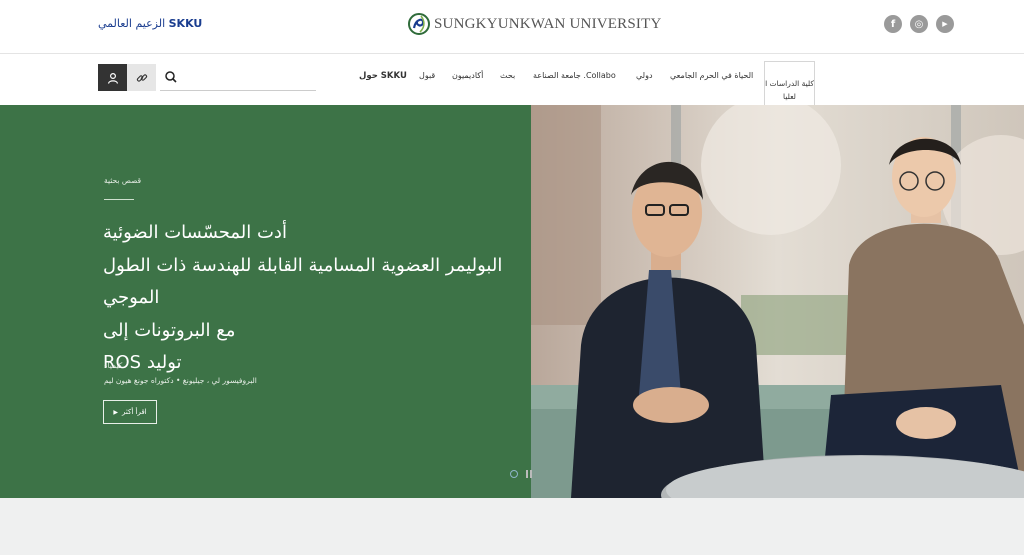  I want to click on nav-research: بحث, so click(507, 75).